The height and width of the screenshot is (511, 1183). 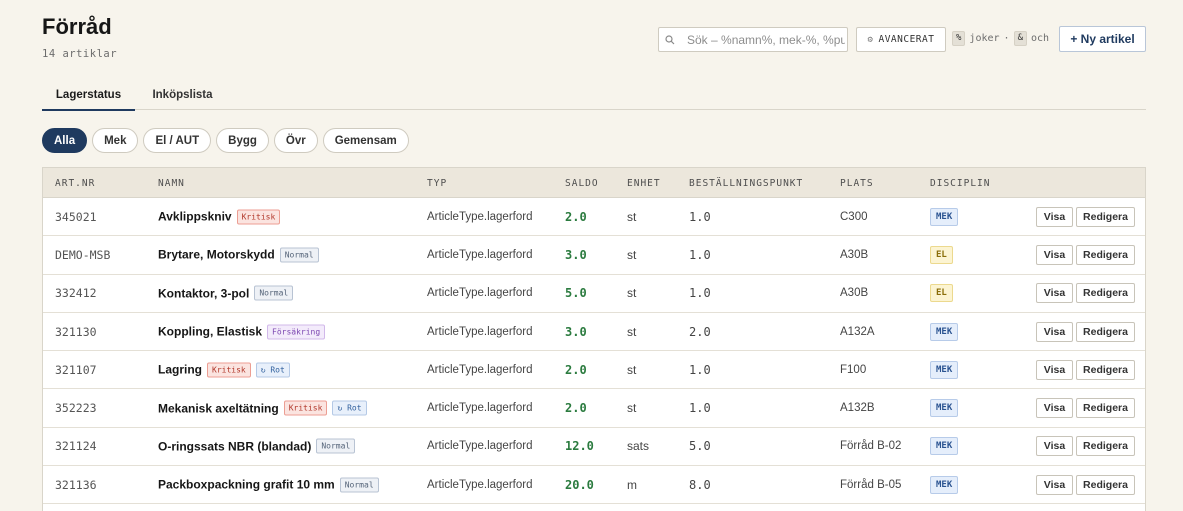 What do you see at coordinates (700, 446) in the screenshot?
I see `cell-bestallningspunkt: 5.0` at bounding box center [700, 446].